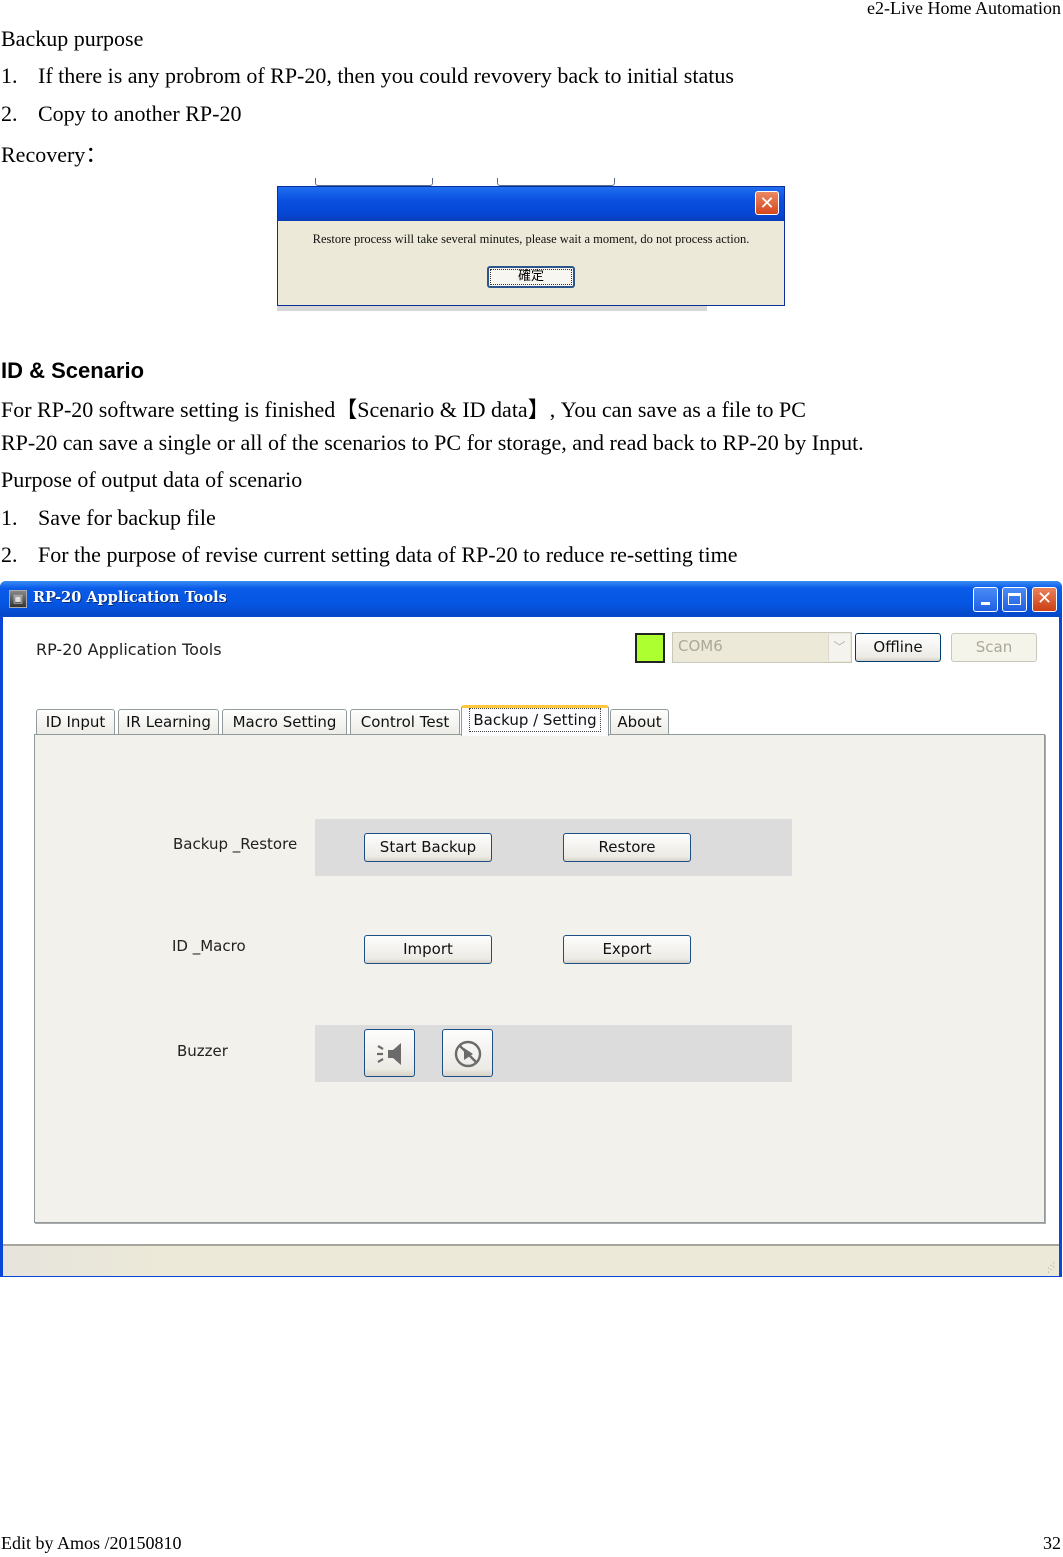  I want to click on tab-id-input: ID Input, so click(75, 722).